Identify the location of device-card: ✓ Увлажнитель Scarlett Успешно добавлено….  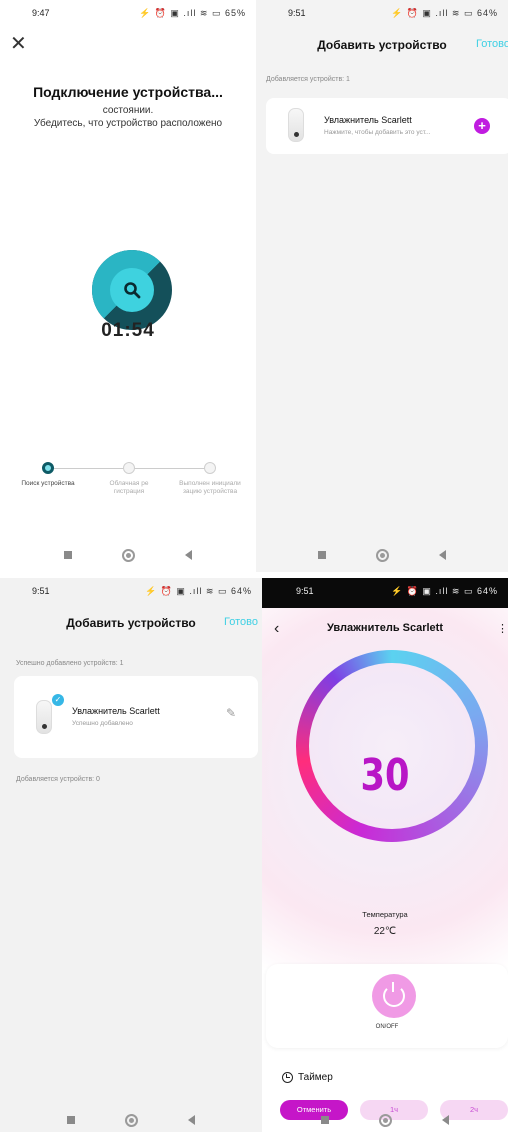
(136, 717).